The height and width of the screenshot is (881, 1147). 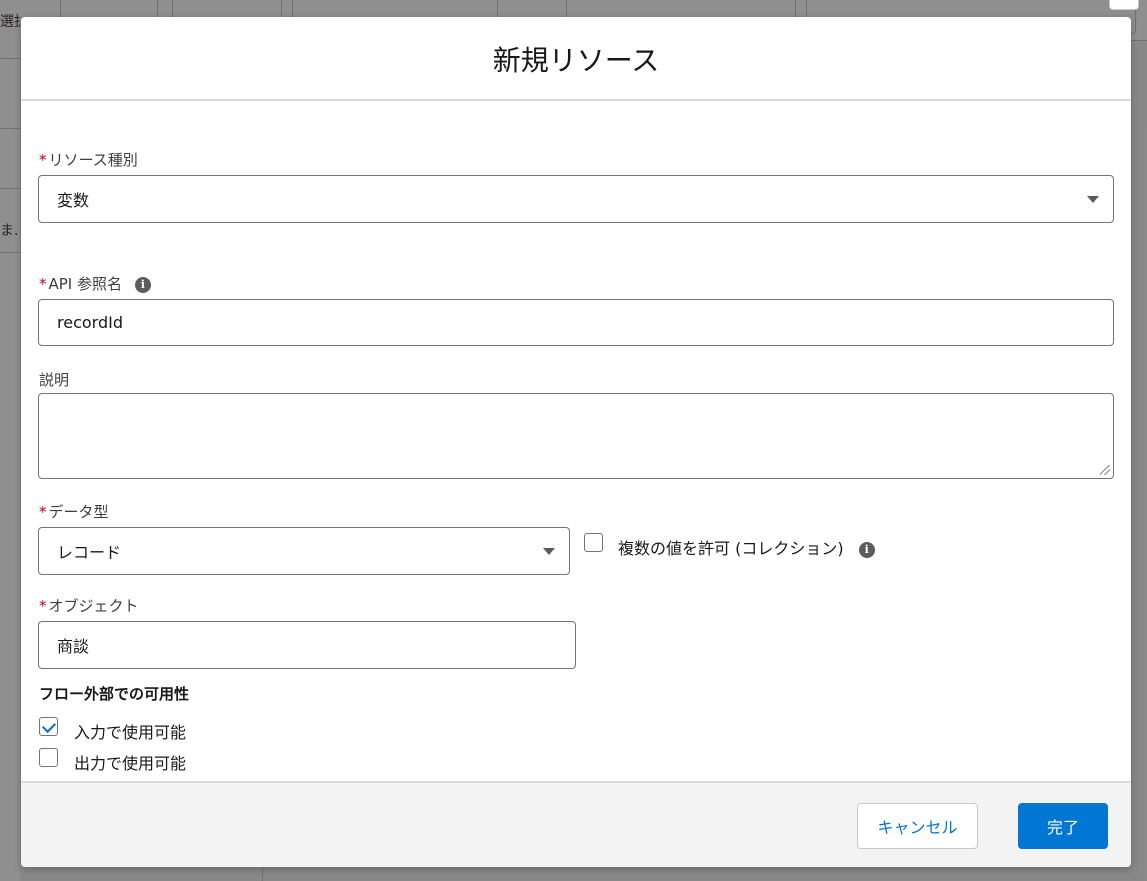 What do you see at coordinates (731, 548) in the screenshot?
I see `allow-multiple-label-text: 複数の値を許可 (コレクション)` at bounding box center [731, 548].